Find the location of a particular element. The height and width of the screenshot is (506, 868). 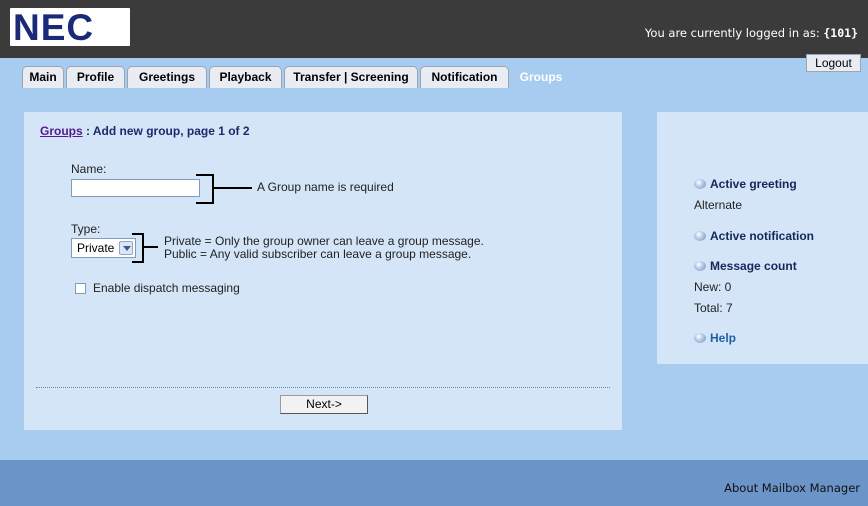

logo-text: NEC is located at coordinates (54, 27).